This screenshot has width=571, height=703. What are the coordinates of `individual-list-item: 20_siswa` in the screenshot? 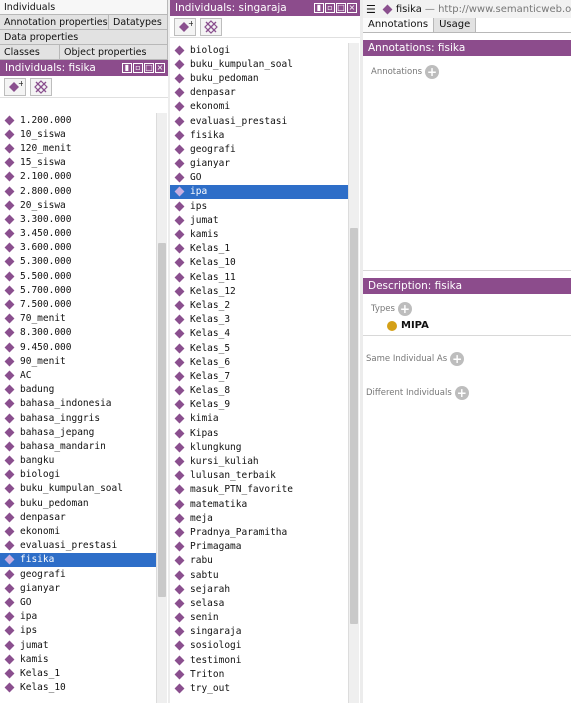 It's located at (78, 205).